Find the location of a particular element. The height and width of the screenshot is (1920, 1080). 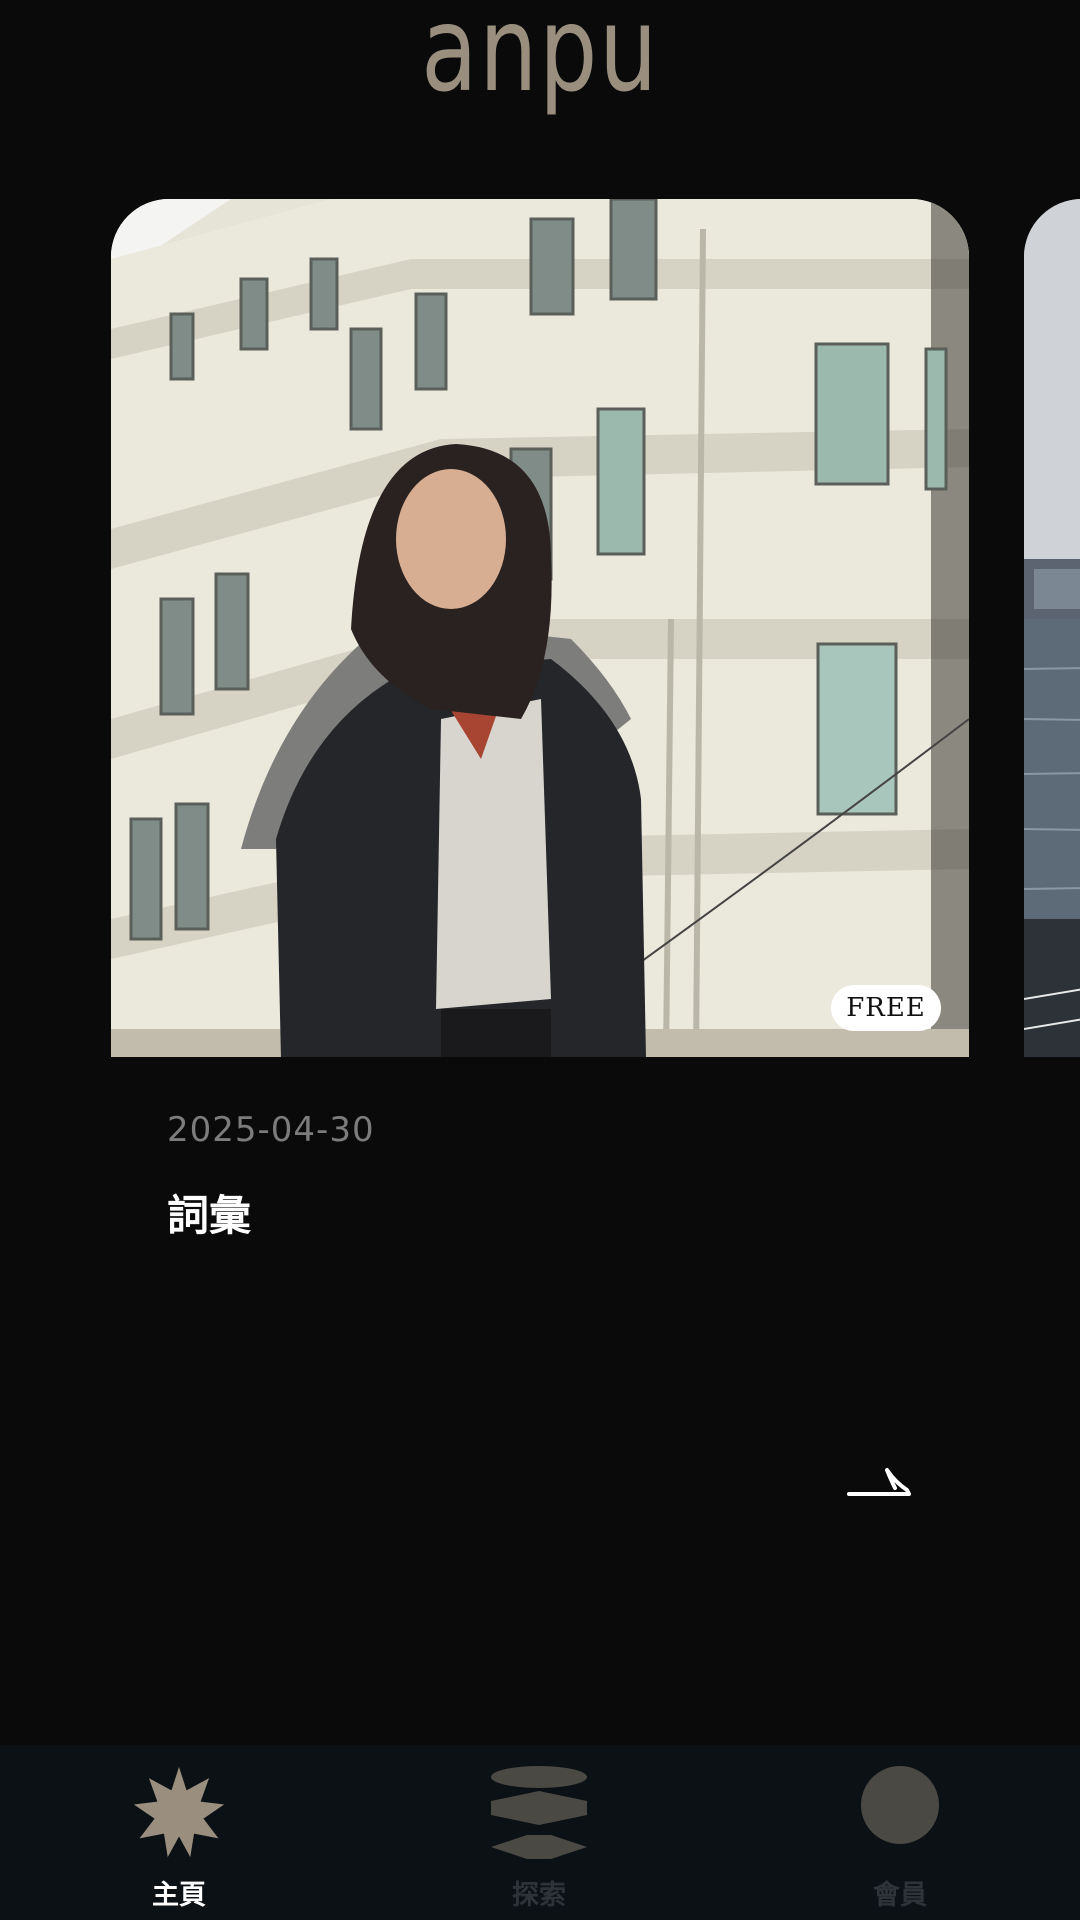

free-badge: FREE is located at coordinates (886, 1008).